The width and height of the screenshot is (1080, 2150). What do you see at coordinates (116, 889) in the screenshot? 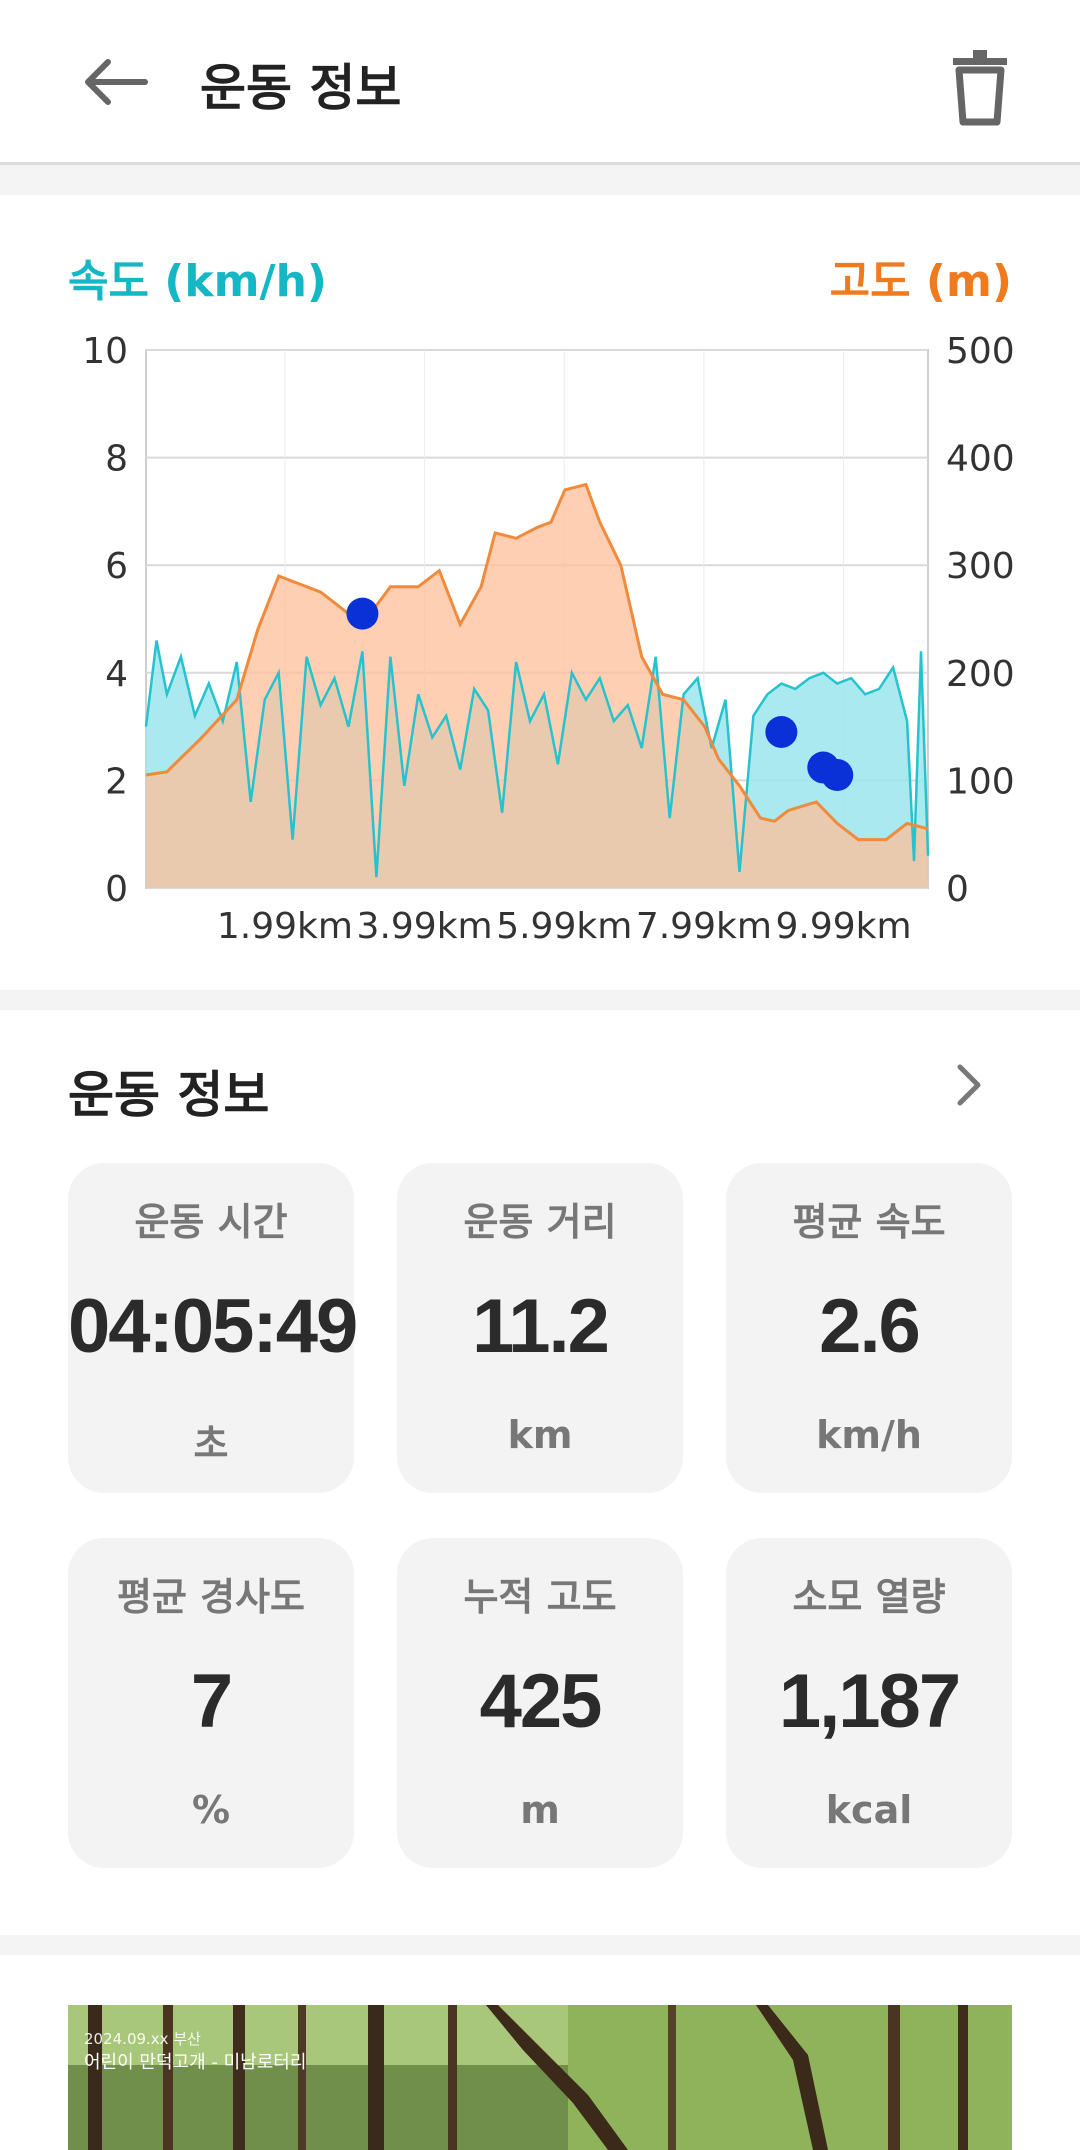
I see `y-left-tick-label: 0` at bounding box center [116, 889].